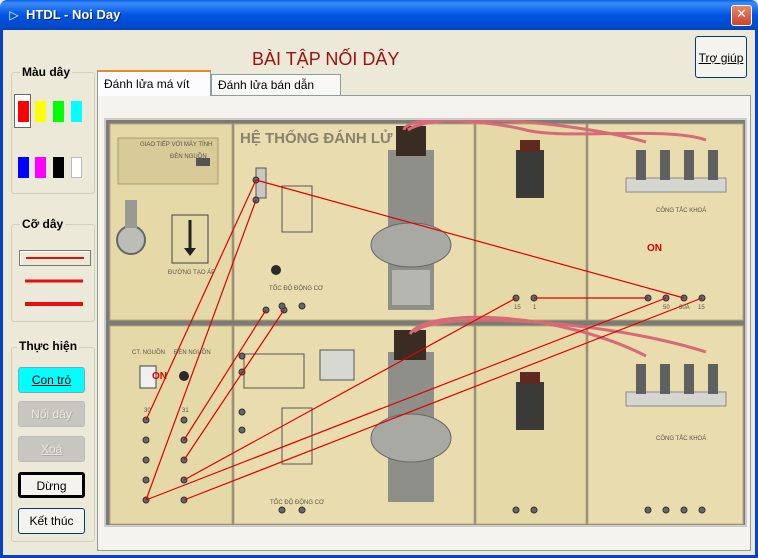 Image resolution: width=758 pixels, height=558 pixels. I want to click on color-swatch-white, so click(76, 167).